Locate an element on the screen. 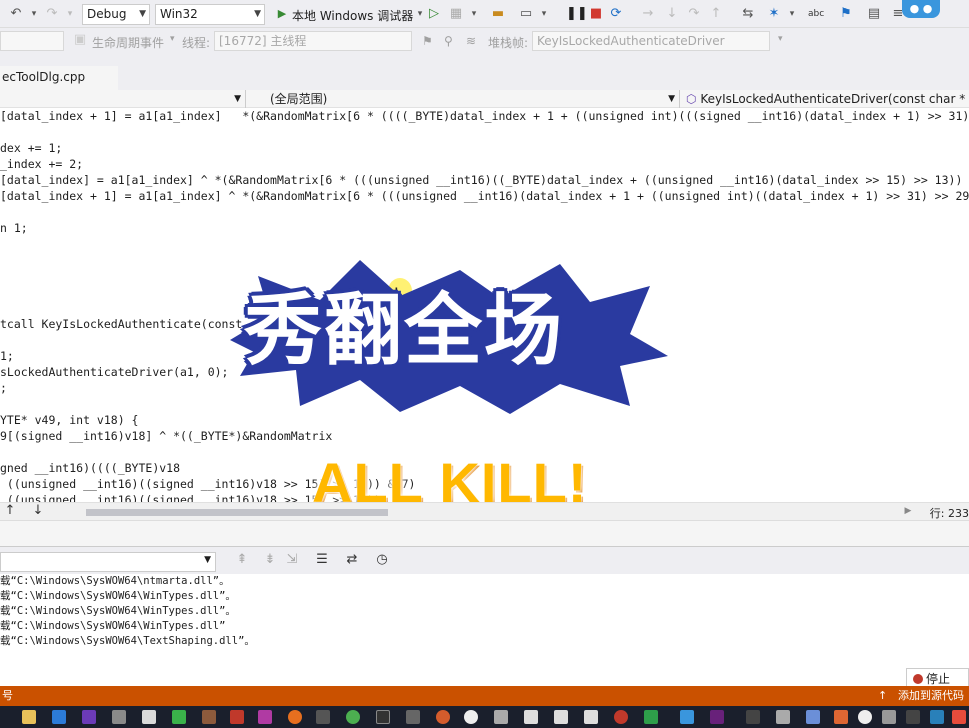 The image size is (969, 728). add-to-source-control-button: 添加到源代码 is located at coordinates (931, 696).